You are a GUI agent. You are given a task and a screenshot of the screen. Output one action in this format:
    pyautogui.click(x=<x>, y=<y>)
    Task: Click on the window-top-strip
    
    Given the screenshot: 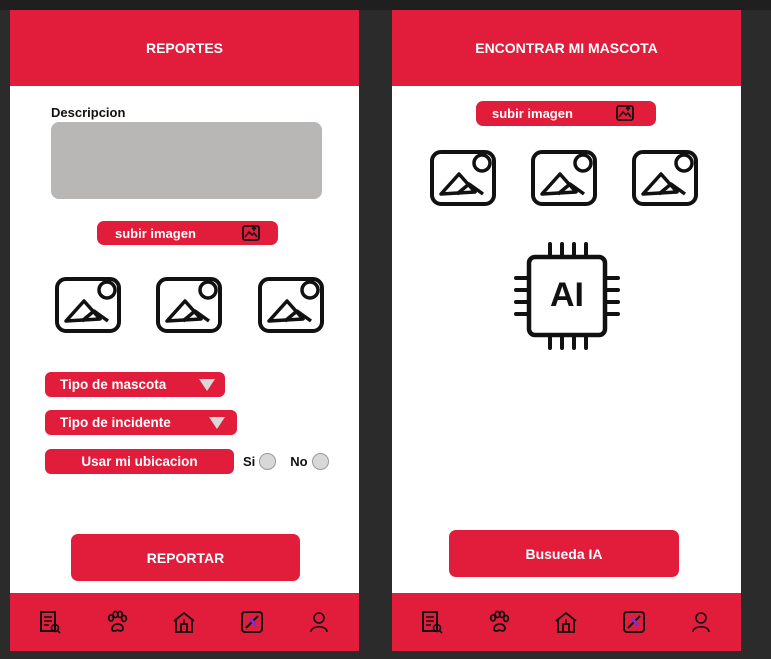 What is the action you would take?
    pyautogui.click(x=385, y=5)
    